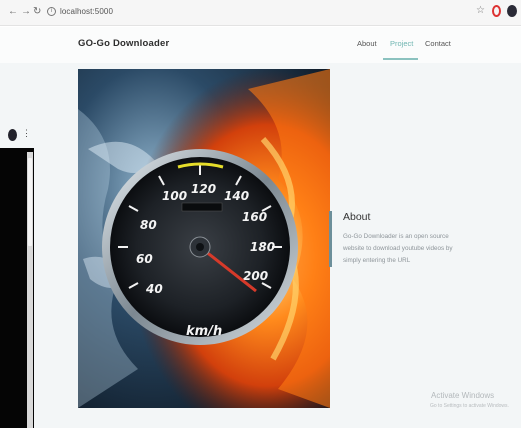 The width and height of the screenshot is (521, 428). I want to click on browser-toolbar: ← → ↻ i localhost:5000 ☆, so click(260, 13).